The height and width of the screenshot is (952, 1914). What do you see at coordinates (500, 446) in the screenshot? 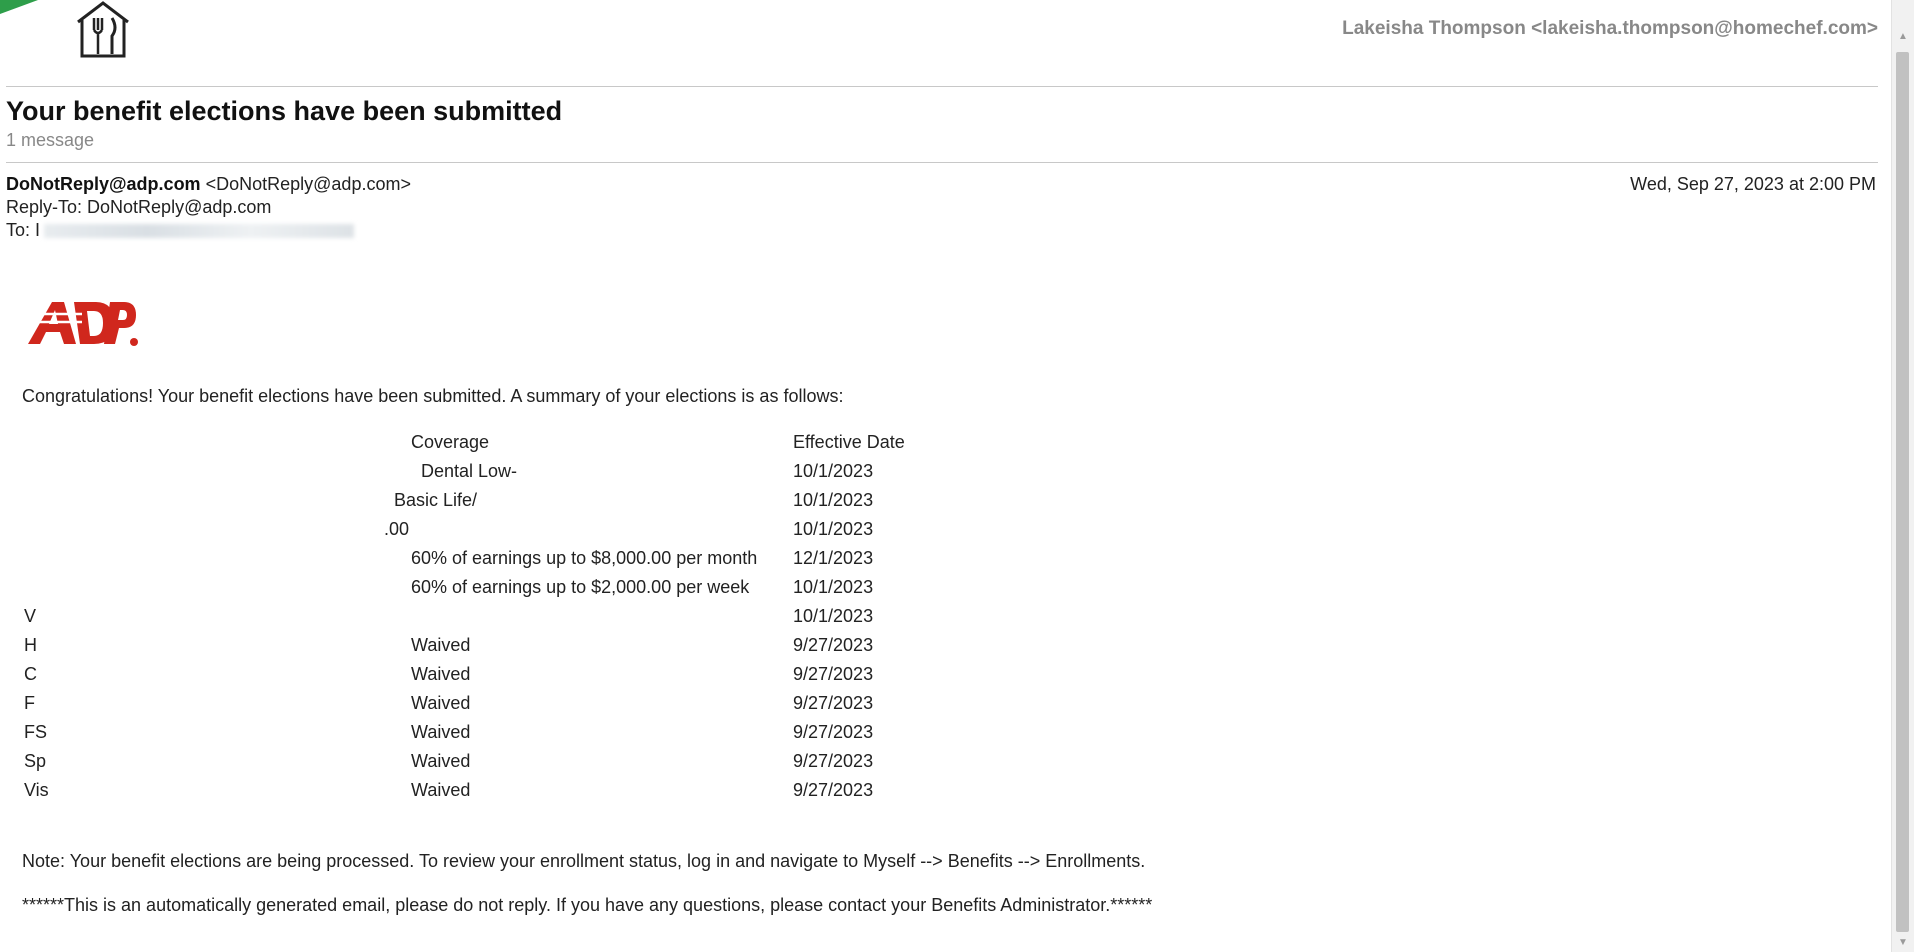
I see `table-header: Coverage Effective Date` at bounding box center [500, 446].